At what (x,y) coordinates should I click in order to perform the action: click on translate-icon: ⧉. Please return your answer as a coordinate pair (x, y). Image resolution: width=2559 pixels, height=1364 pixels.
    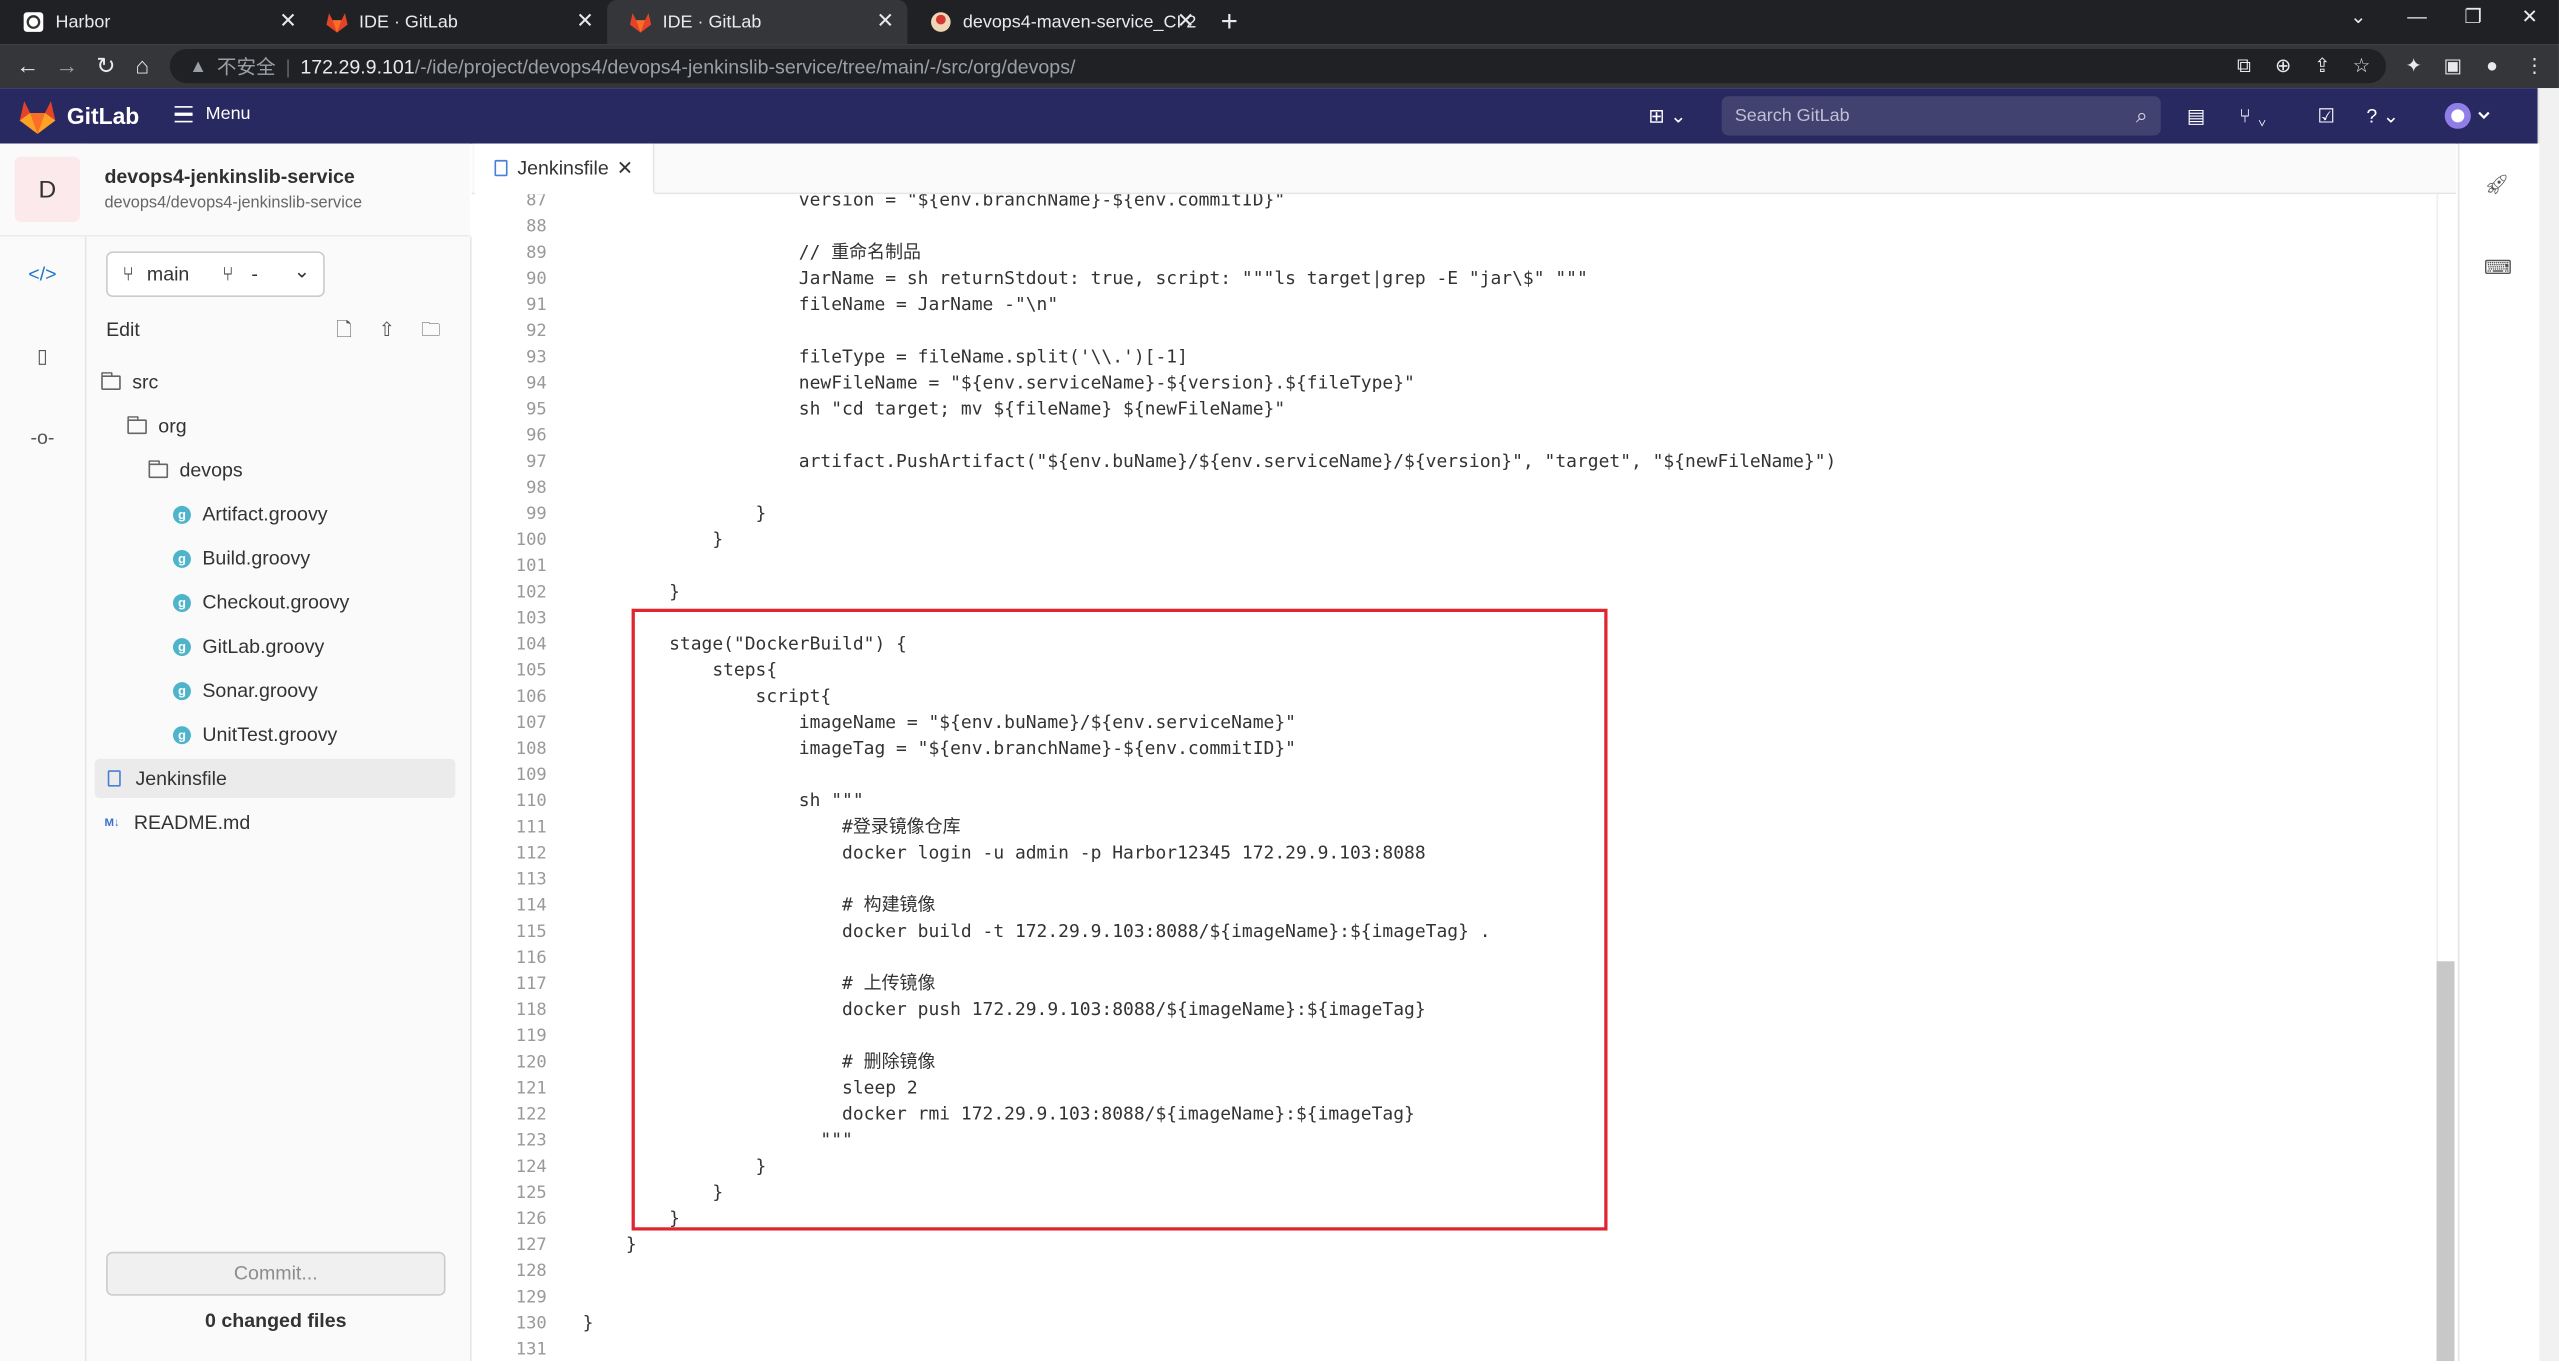
    Looking at the image, I should click on (2244, 65).